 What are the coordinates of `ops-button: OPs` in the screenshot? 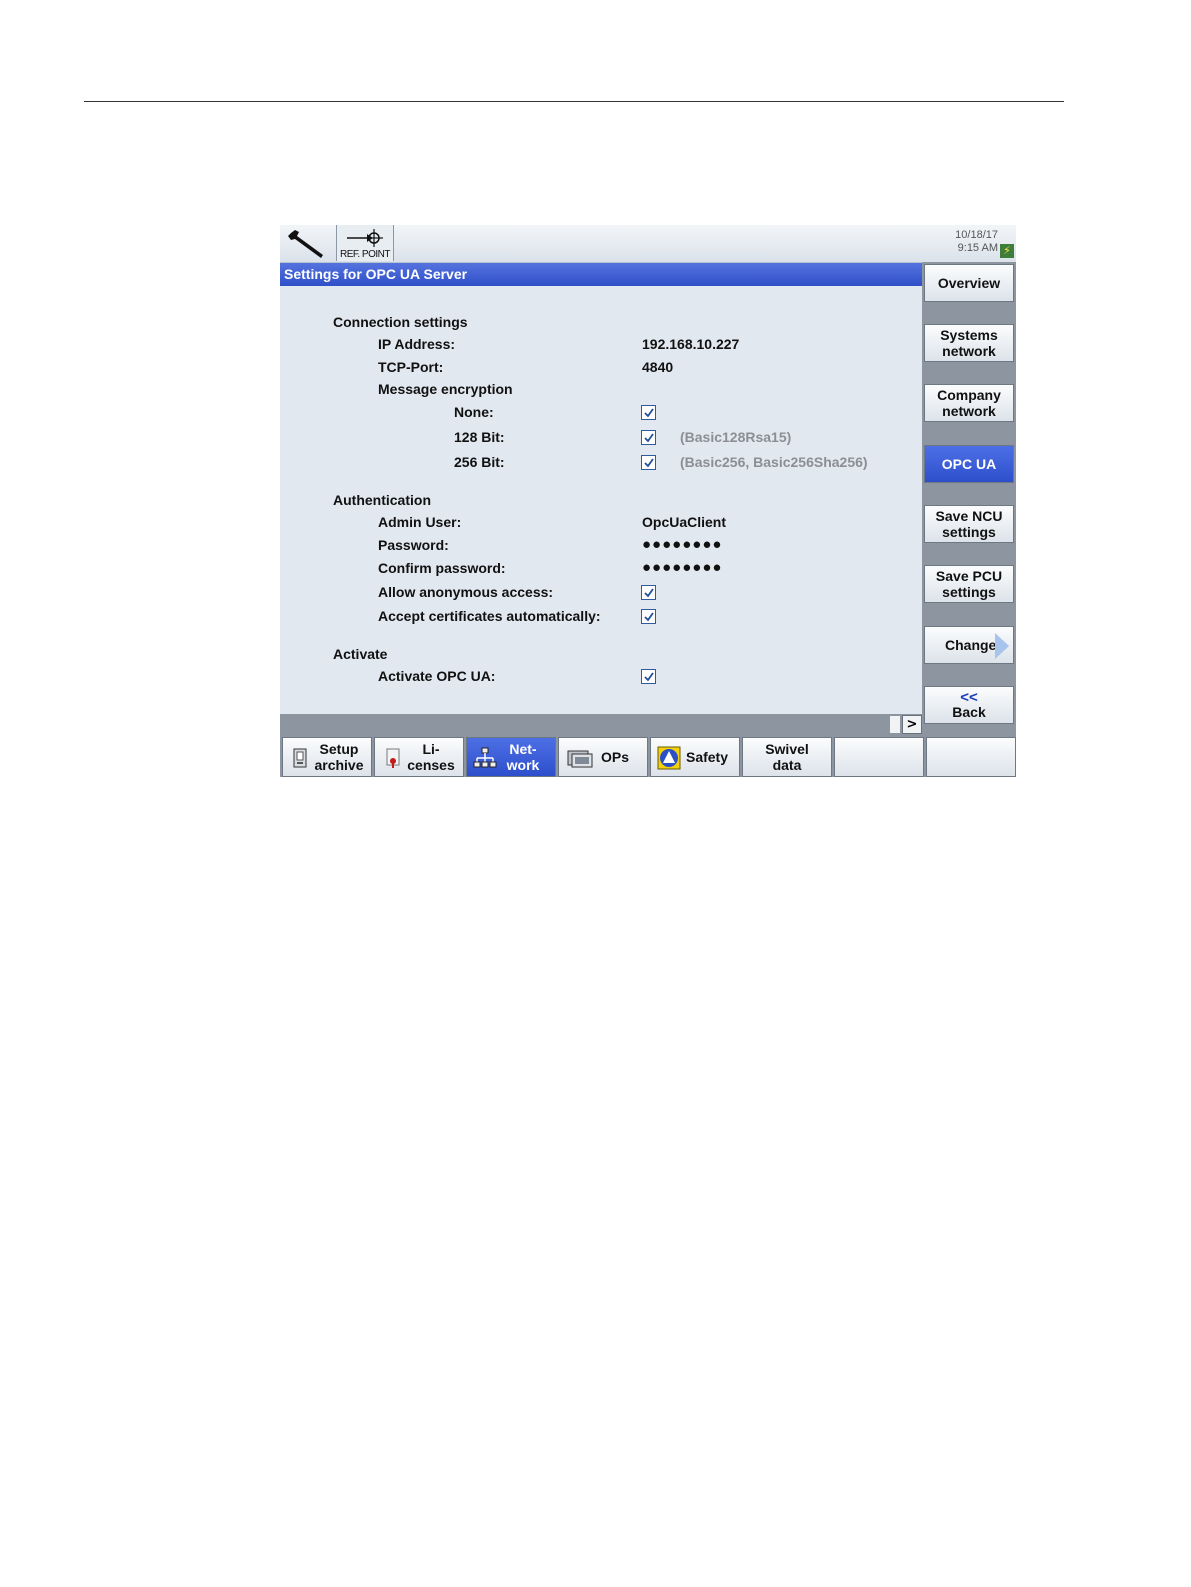 It's located at (603, 757).